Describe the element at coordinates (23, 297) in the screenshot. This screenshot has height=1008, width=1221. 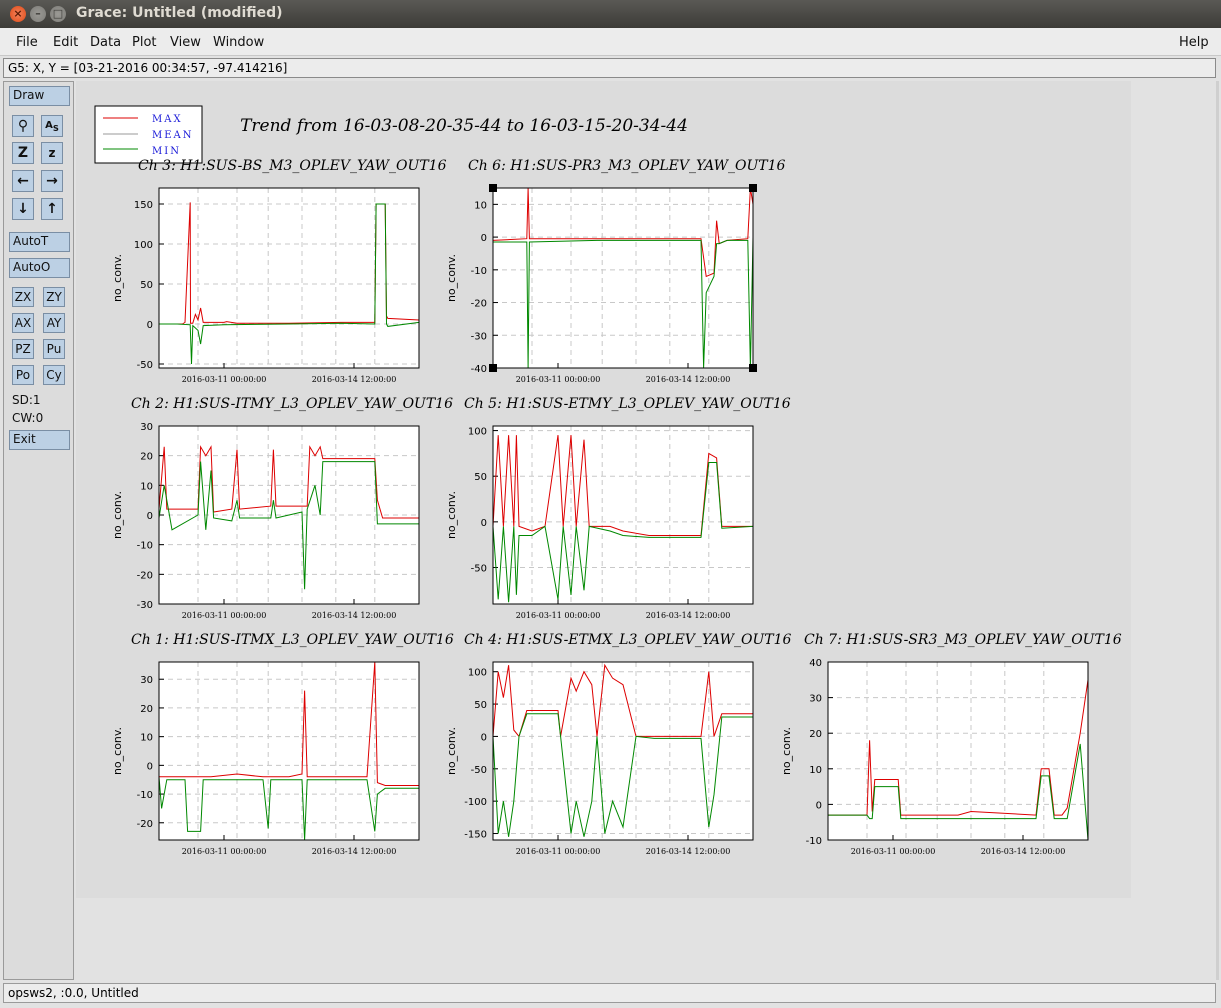
I see `zx-button: ZX` at that location.